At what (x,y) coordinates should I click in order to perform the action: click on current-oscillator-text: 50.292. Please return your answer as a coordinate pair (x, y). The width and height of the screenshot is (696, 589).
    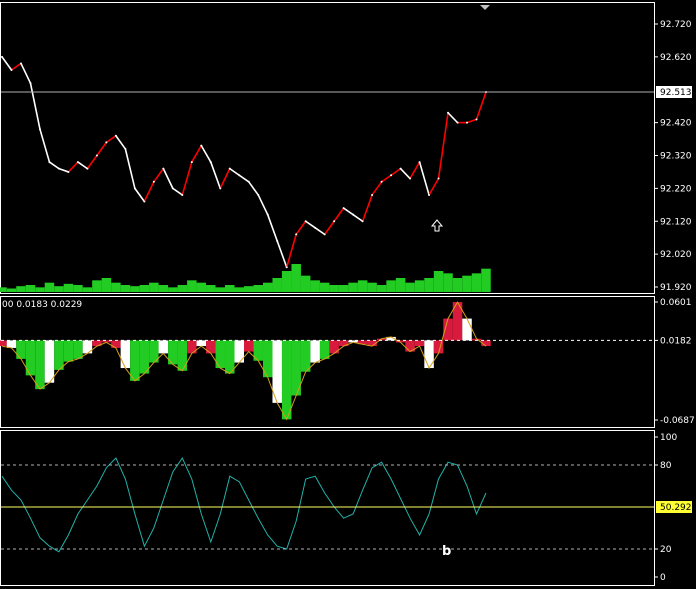
    Looking at the image, I should click on (676, 508).